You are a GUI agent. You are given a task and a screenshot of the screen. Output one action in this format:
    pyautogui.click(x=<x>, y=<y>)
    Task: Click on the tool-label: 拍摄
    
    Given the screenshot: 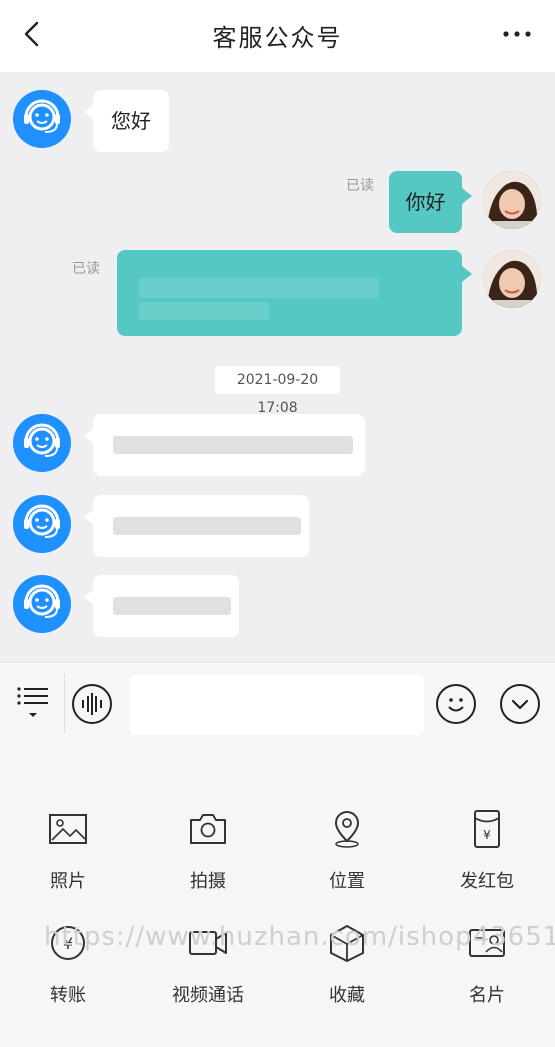 What is the action you would take?
    pyautogui.click(x=208, y=881)
    